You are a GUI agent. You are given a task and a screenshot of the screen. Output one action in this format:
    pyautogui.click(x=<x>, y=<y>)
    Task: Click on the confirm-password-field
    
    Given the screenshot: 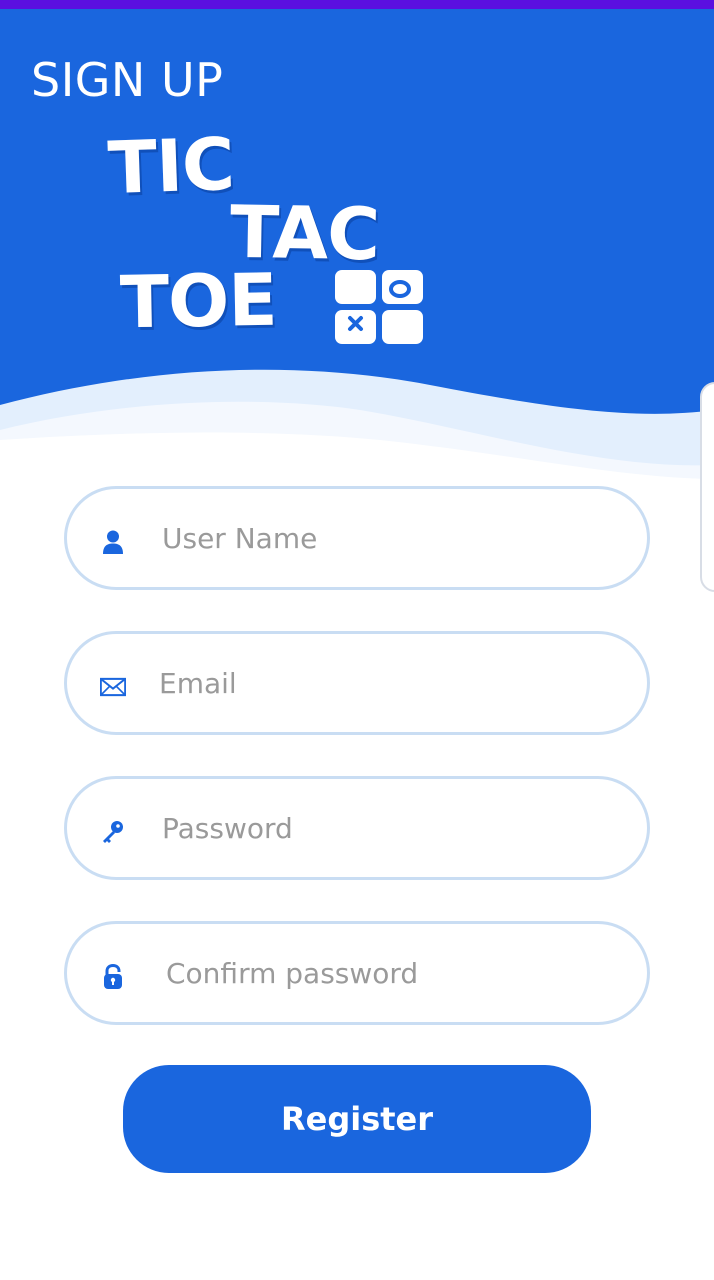 What is the action you would take?
    pyautogui.click(x=357, y=973)
    